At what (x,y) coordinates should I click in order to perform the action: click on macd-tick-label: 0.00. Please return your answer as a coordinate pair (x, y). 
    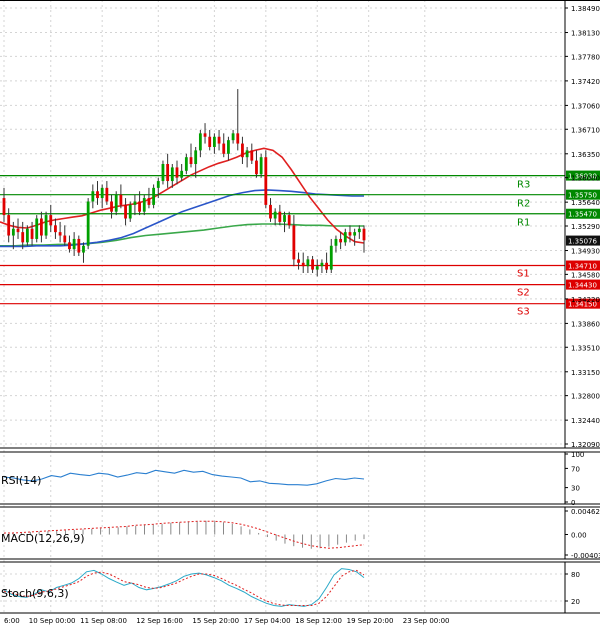
    Looking at the image, I should click on (579, 535).